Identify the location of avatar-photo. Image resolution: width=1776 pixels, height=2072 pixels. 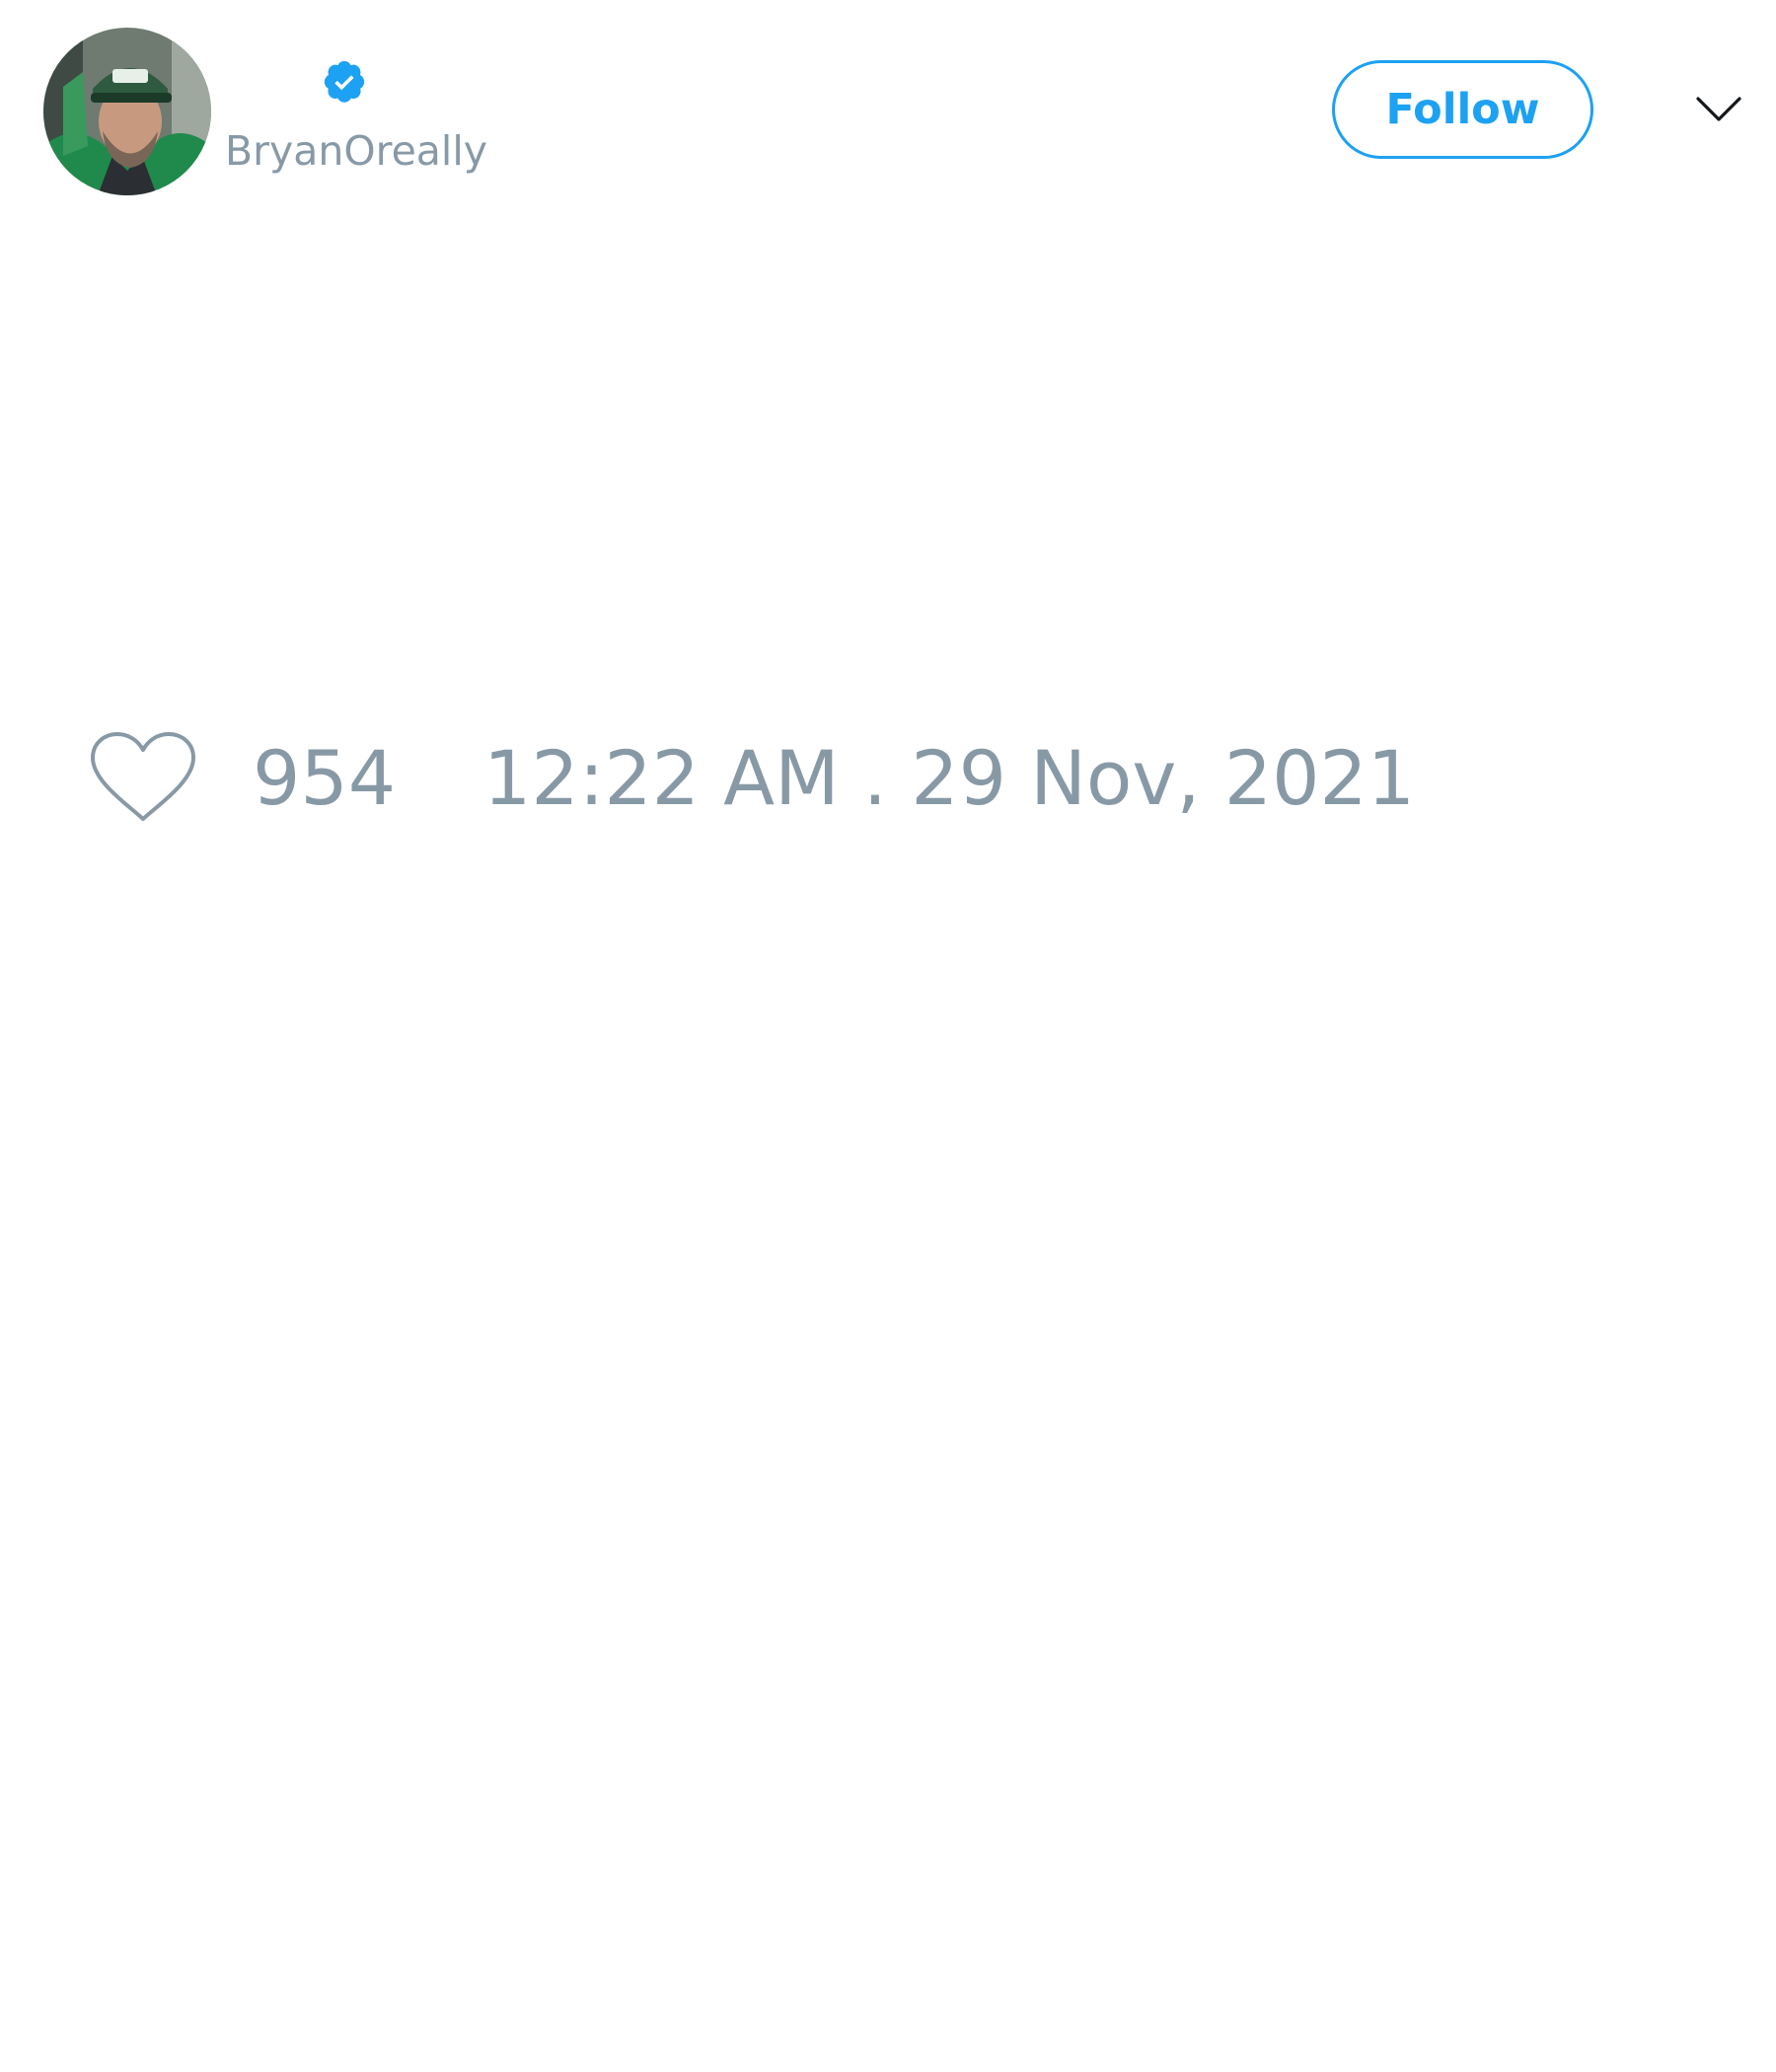
(127, 112).